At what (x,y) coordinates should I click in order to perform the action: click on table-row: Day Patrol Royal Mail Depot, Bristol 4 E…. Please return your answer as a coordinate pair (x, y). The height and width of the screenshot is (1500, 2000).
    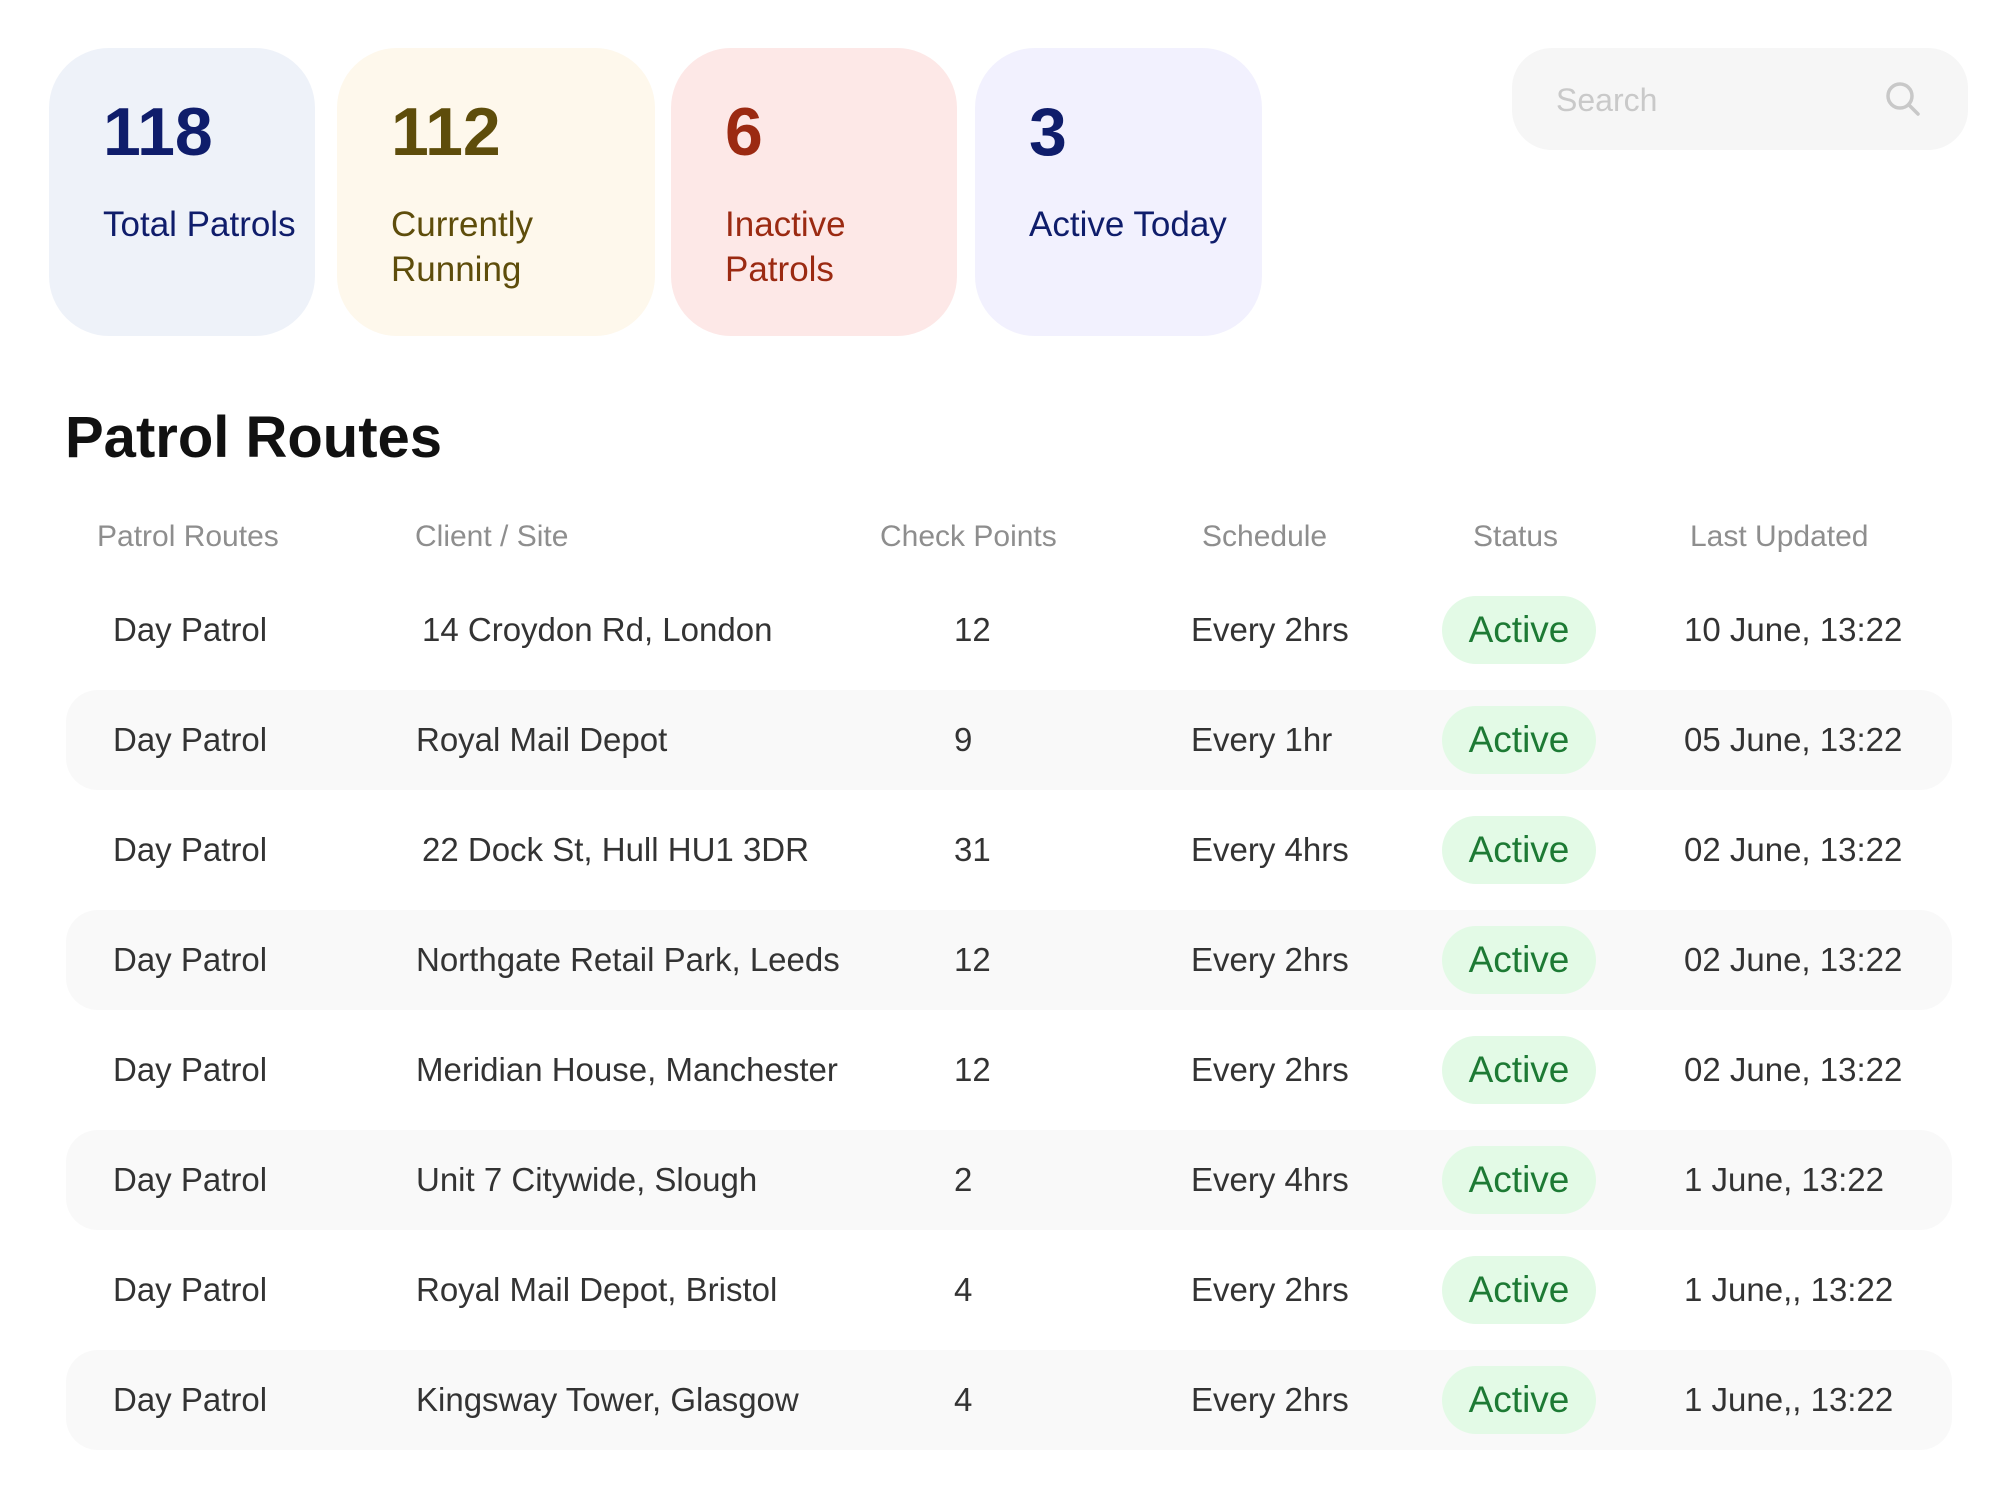
    Looking at the image, I should click on (1009, 1290).